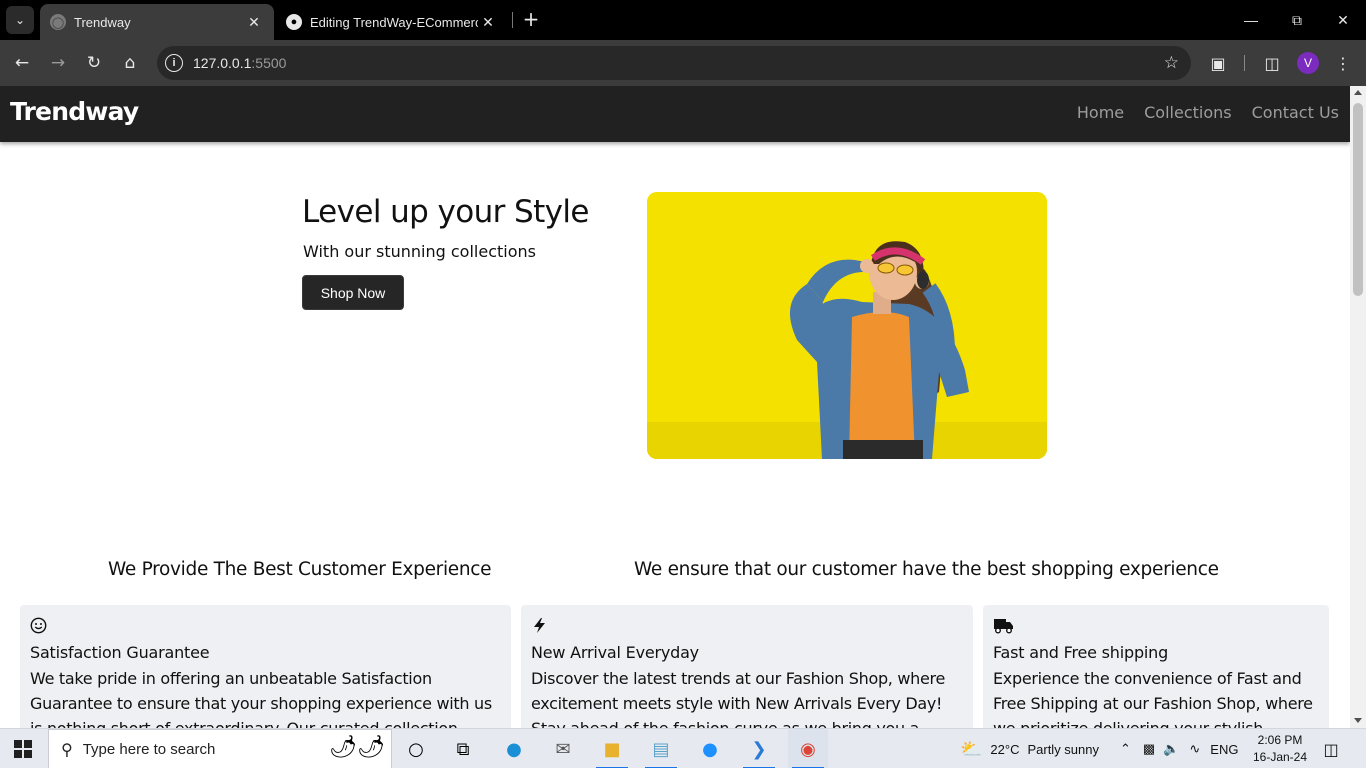 Image resolution: width=1366 pixels, height=768 pixels. Describe the element at coordinates (1244, 63) in the screenshot. I see `toolbar-divider` at that location.